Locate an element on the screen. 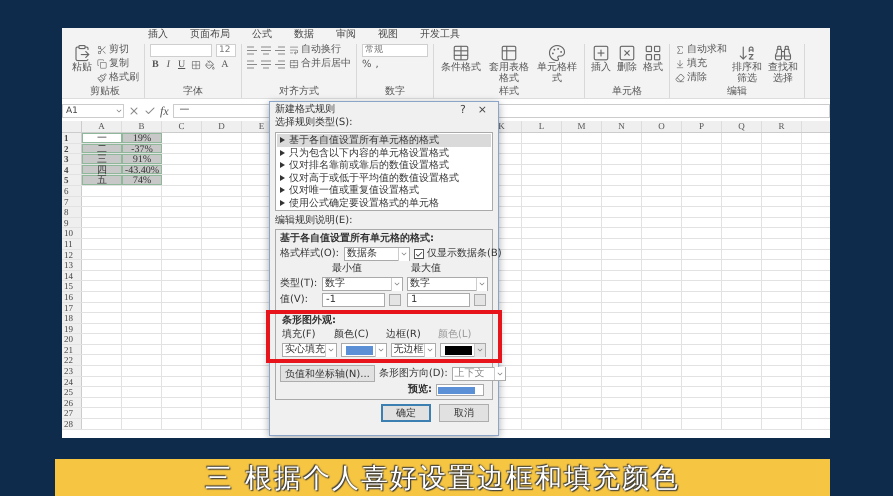 The image size is (893, 496). ok-button: 确定 is located at coordinates (406, 413).